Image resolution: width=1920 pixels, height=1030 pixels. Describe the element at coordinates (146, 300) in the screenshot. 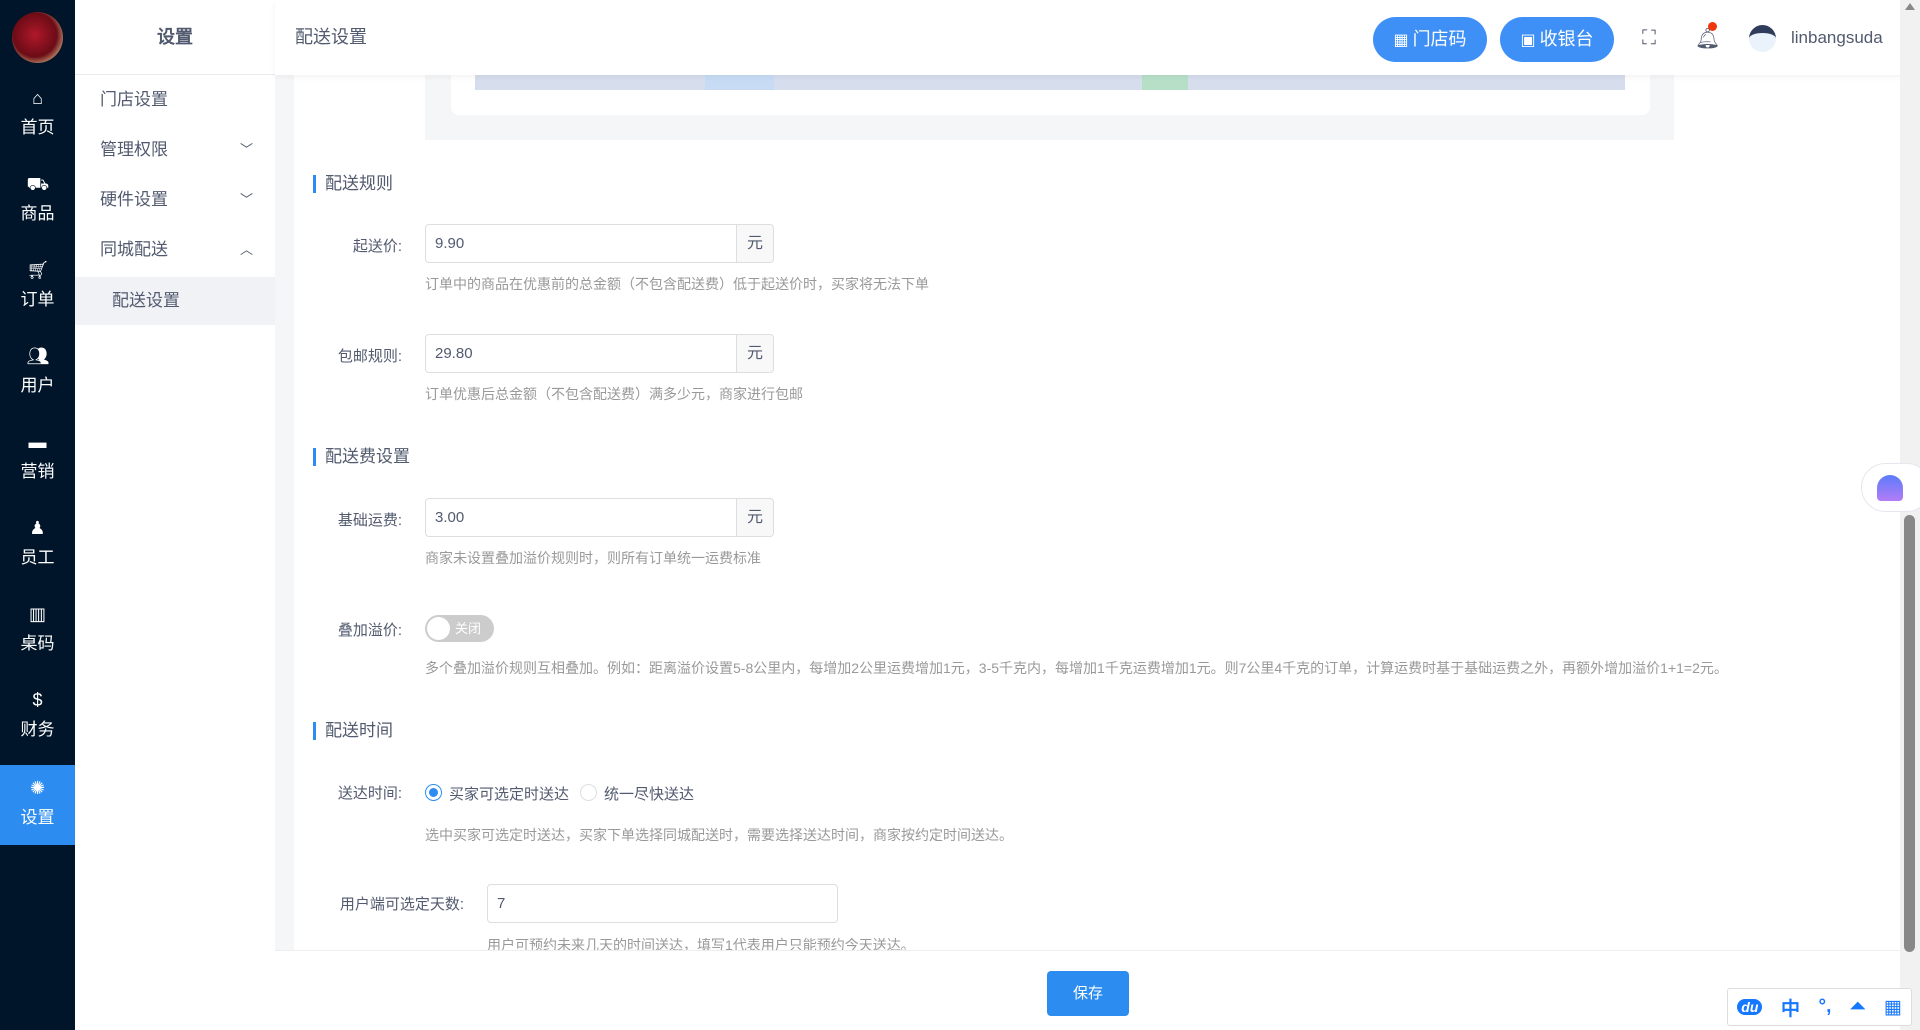

I see `submenu-label: 配送设置` at that location.